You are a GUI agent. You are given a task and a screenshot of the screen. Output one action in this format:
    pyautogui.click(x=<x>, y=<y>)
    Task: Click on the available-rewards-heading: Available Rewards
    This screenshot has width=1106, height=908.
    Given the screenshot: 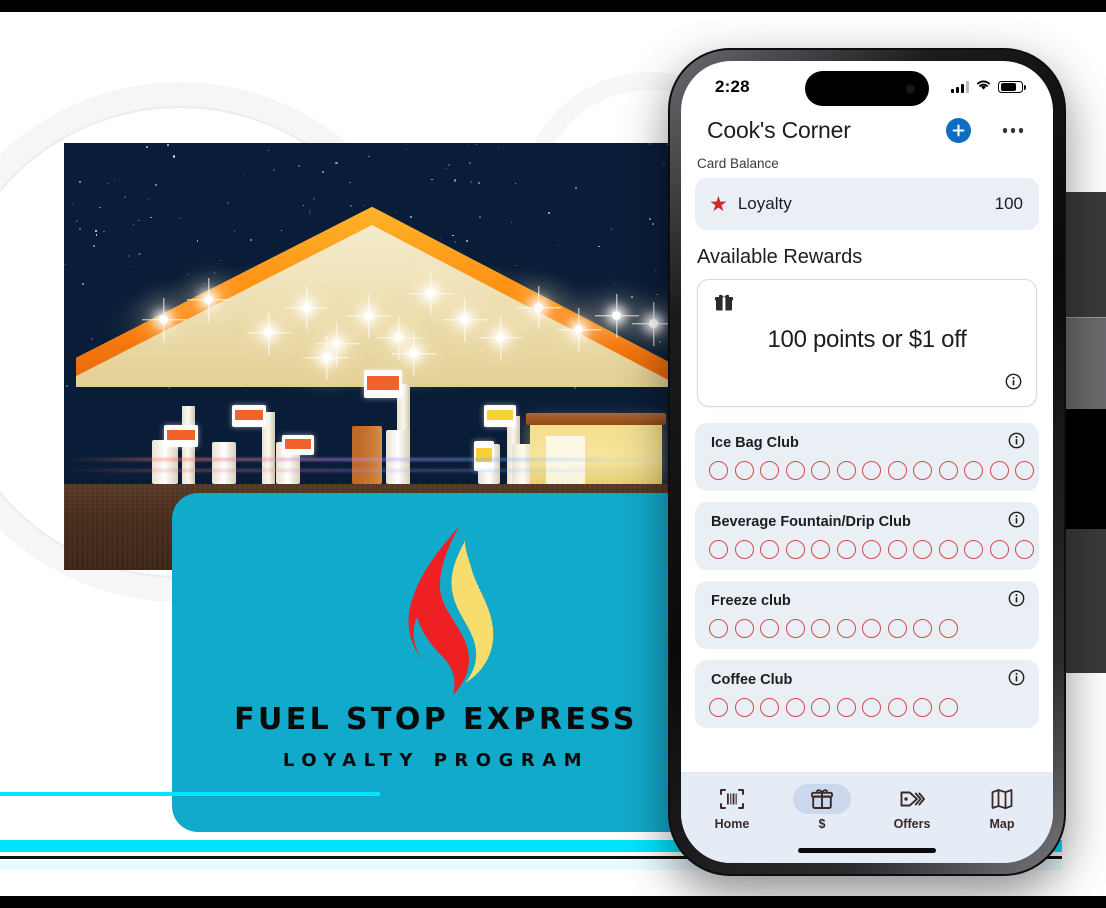 What is the action you would take?
    pyautogui.click(x=780, y=257)
    